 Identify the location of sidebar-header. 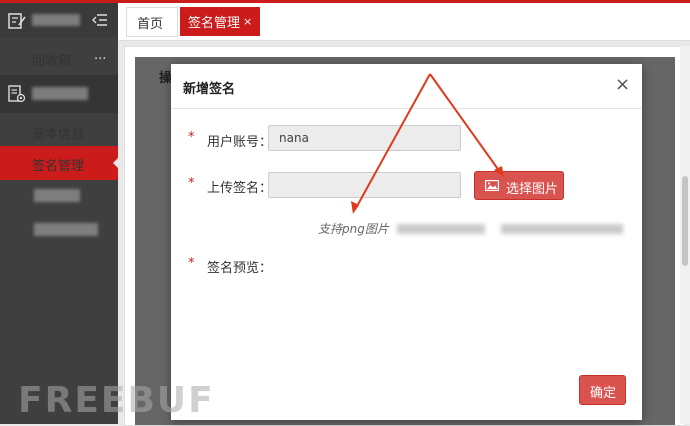
(59, 20).